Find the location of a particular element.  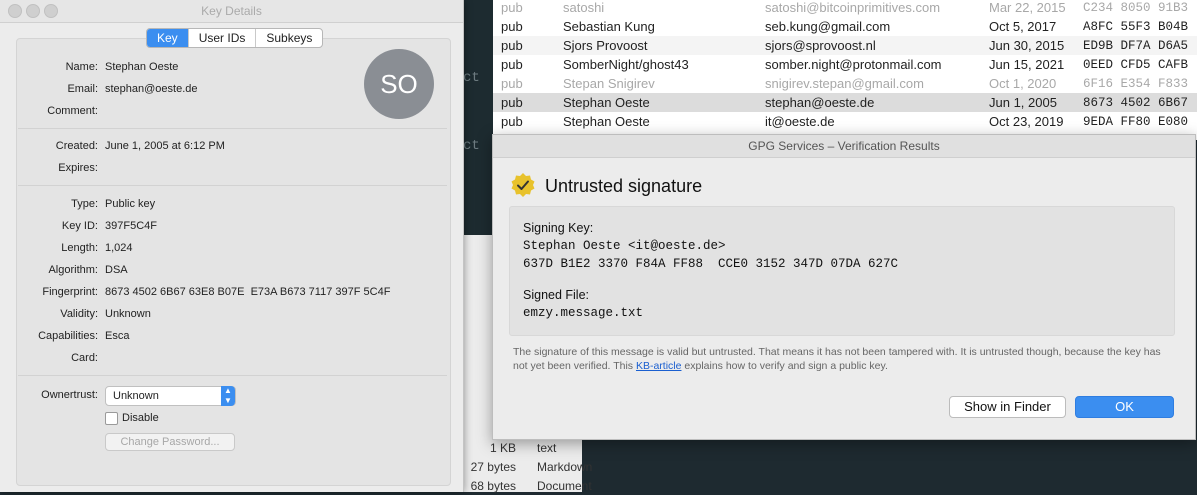

disable-label: Disable is located at coordinates (140, 418).